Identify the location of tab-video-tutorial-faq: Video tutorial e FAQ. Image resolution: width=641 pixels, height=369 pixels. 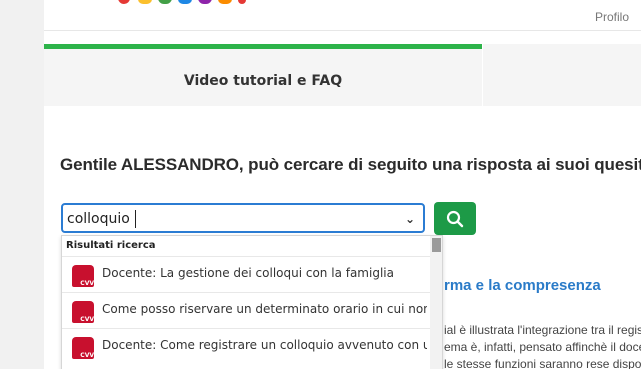
(263, 75).